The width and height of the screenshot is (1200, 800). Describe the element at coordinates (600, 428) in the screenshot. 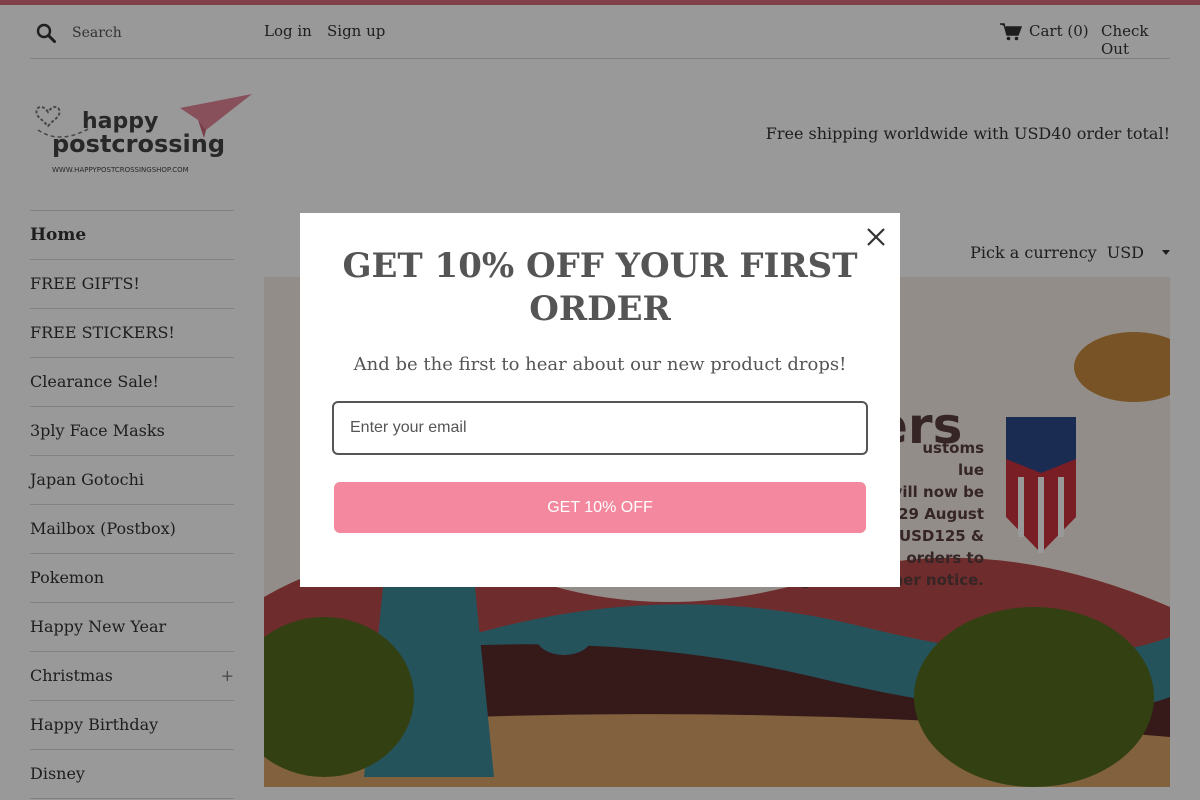

I see `email-field` at that location.